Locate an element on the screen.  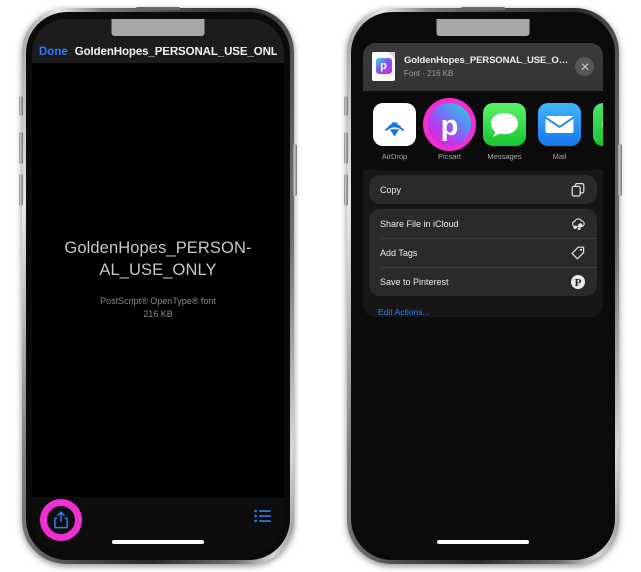
action-row-share-file-icloud: Share File in iCloud is located at coordinates (483, 223).